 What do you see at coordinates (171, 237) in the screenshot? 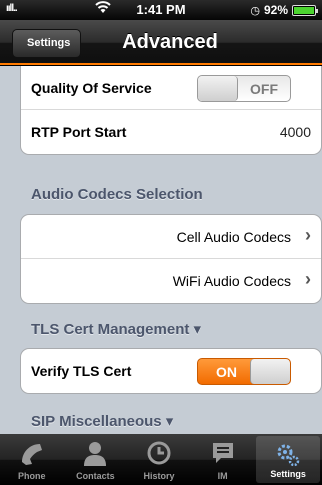
I see `cell-audio-codecs-row: Cell Audio Codecs ›` at bounding box center [171, 237].